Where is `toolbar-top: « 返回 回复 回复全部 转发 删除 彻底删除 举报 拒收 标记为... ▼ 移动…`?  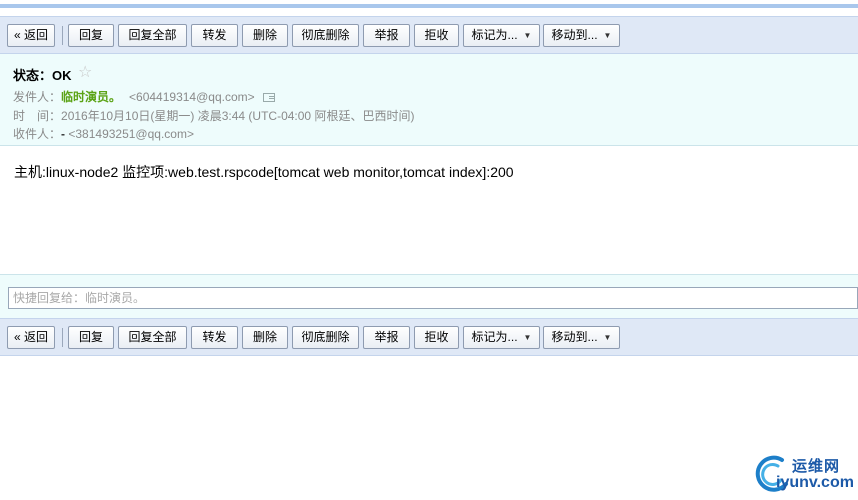
toolbar-top: « 返回 回复 回复全部 转发 删除 彻底删除 举报 拒收 标记为... ▼ 移动… is located at coordinates (429, 35).